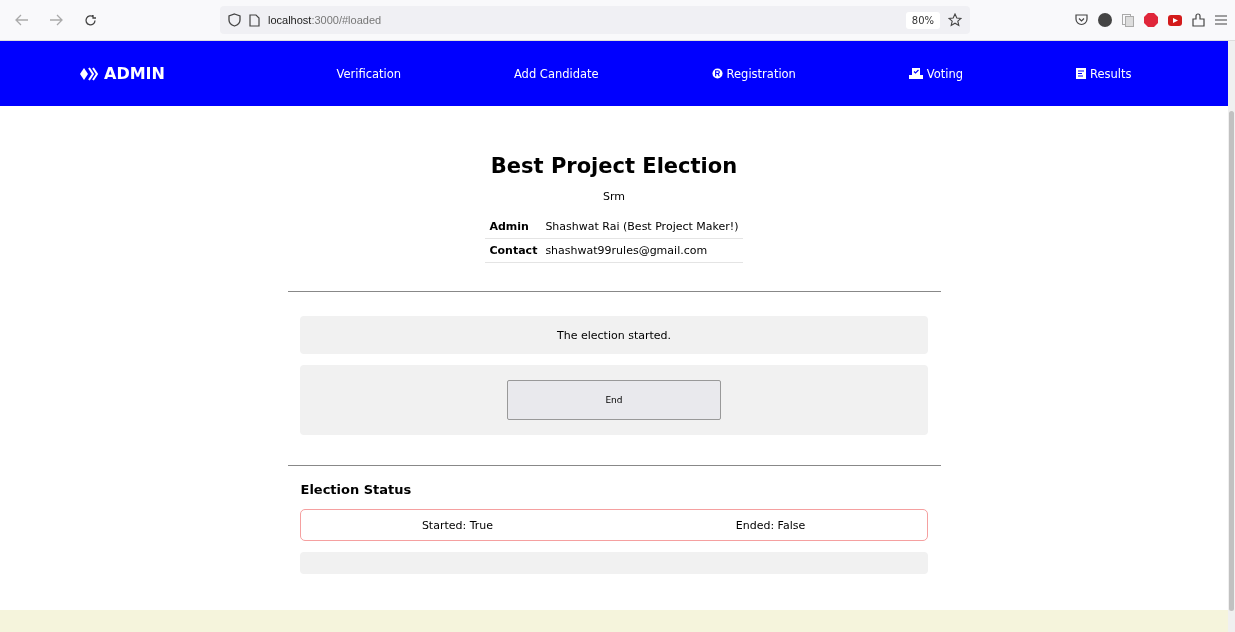 The height and width of the screenshot is (632, 1235). Describe the element at coordinates (234, 20) in the screenshot. I see `shield-icon` at that location.